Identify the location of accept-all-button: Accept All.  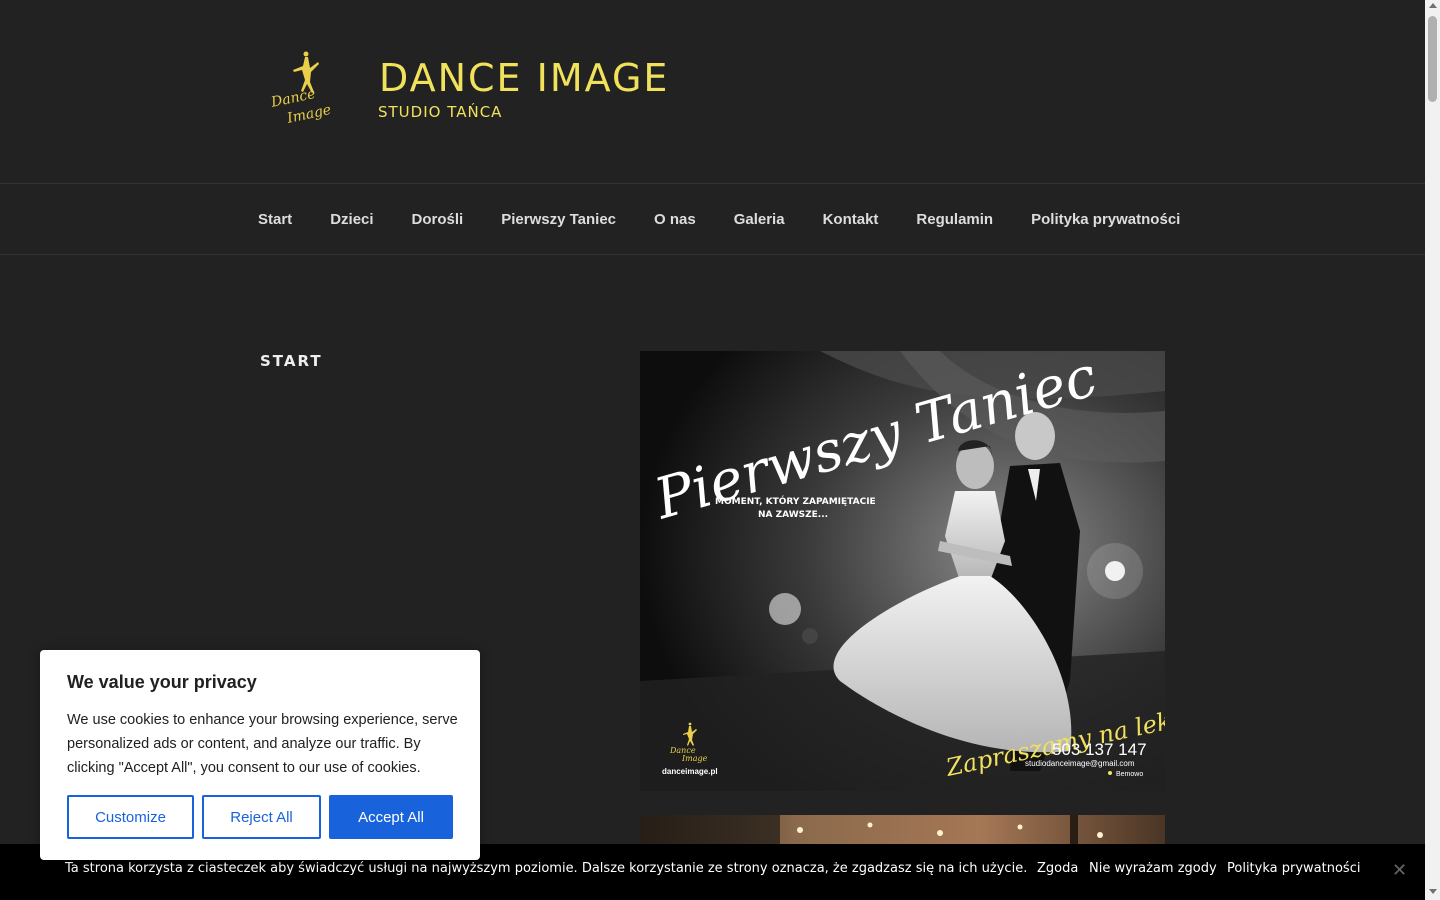
(391, 817).